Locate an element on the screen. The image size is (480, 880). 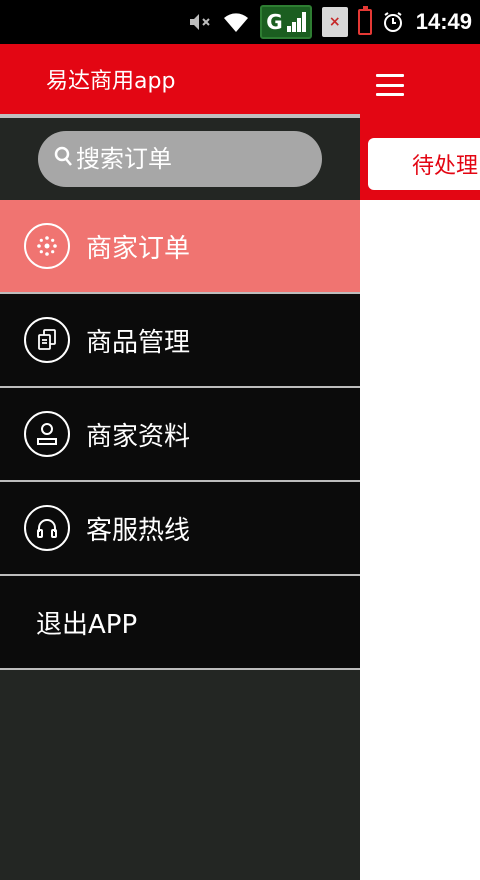
menu-item-label: 商家资料 is located at coordinates (138, 436).